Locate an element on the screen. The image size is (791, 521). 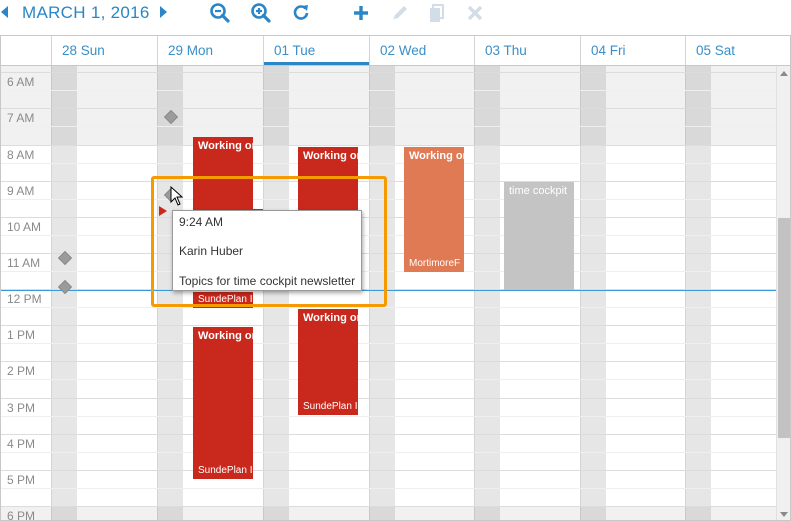
calendar-event: time cockpit is located at coordinates (539, 236).